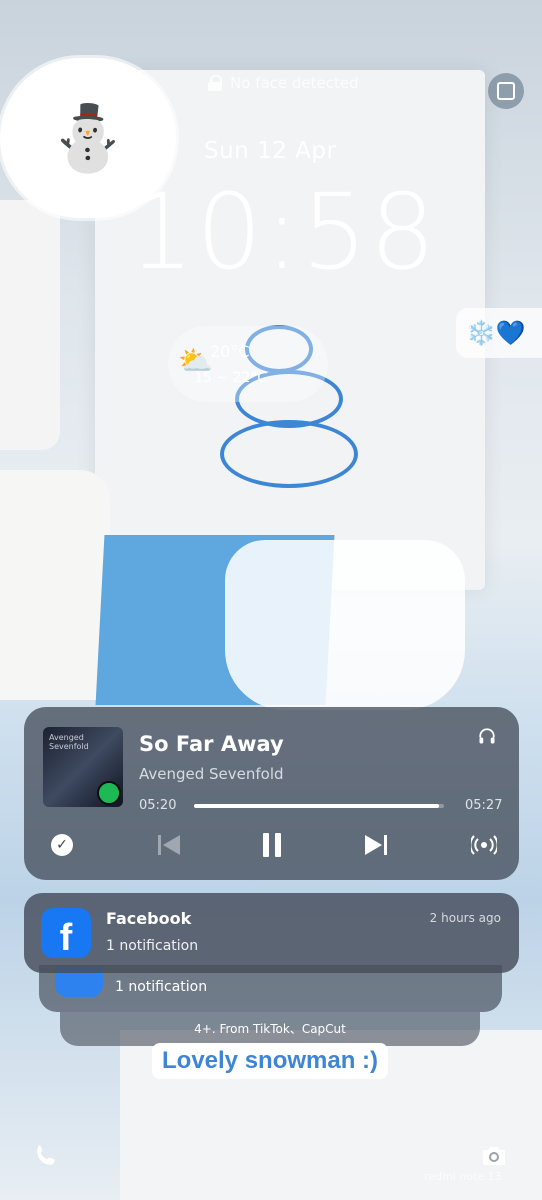 The image size is (542, 1200). What do you see at coordinates (109, 793) in the screenshot?
I see `spotify-icon` at bounding box center [109, 793].